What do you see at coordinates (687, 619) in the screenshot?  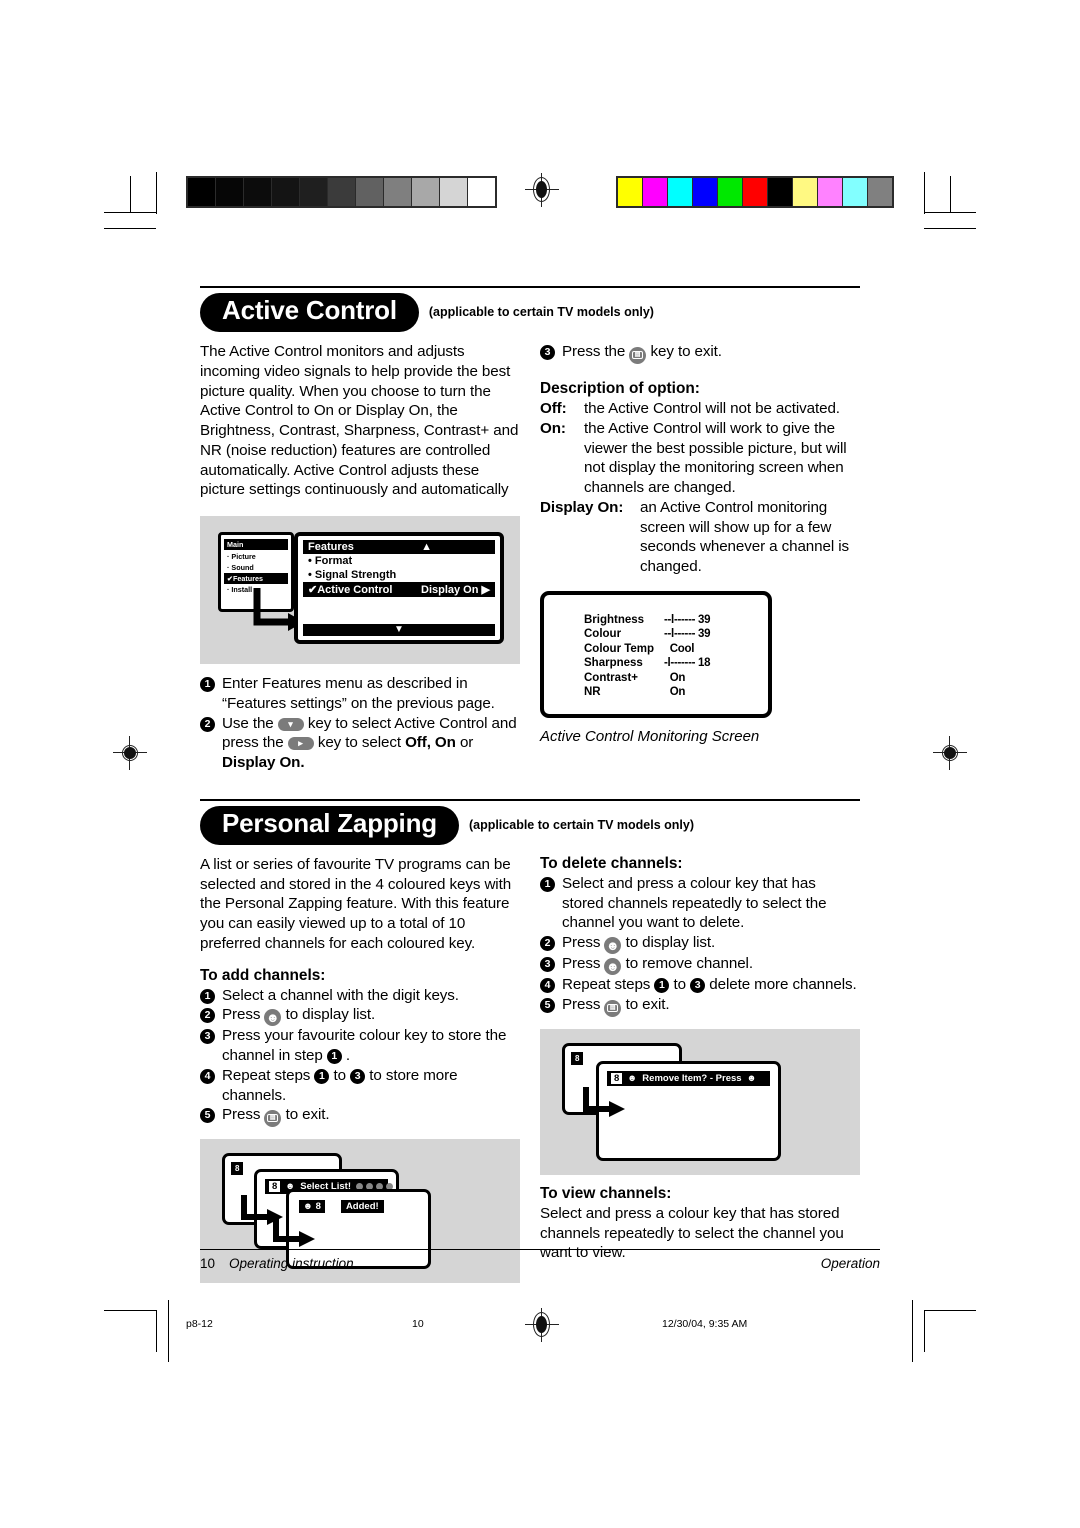 I see `monitor-row-value: --l------ 39` at bounding box center [687, 619].